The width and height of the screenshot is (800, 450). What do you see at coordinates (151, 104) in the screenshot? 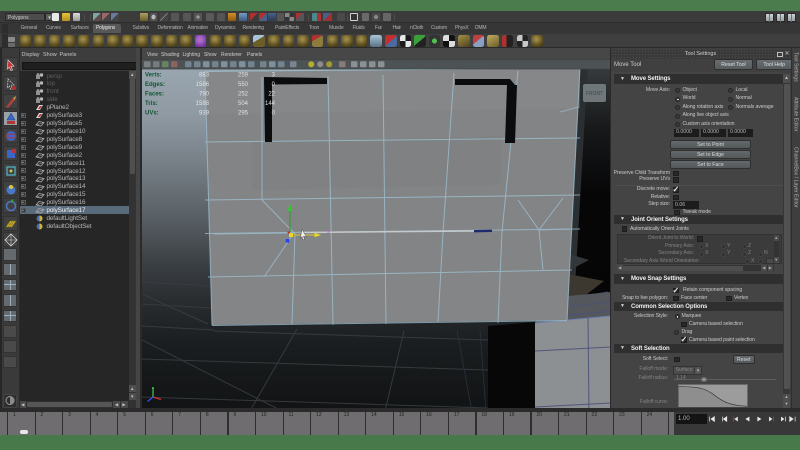
I see `svg-text: Tris:` at bounding box center [151, 104].